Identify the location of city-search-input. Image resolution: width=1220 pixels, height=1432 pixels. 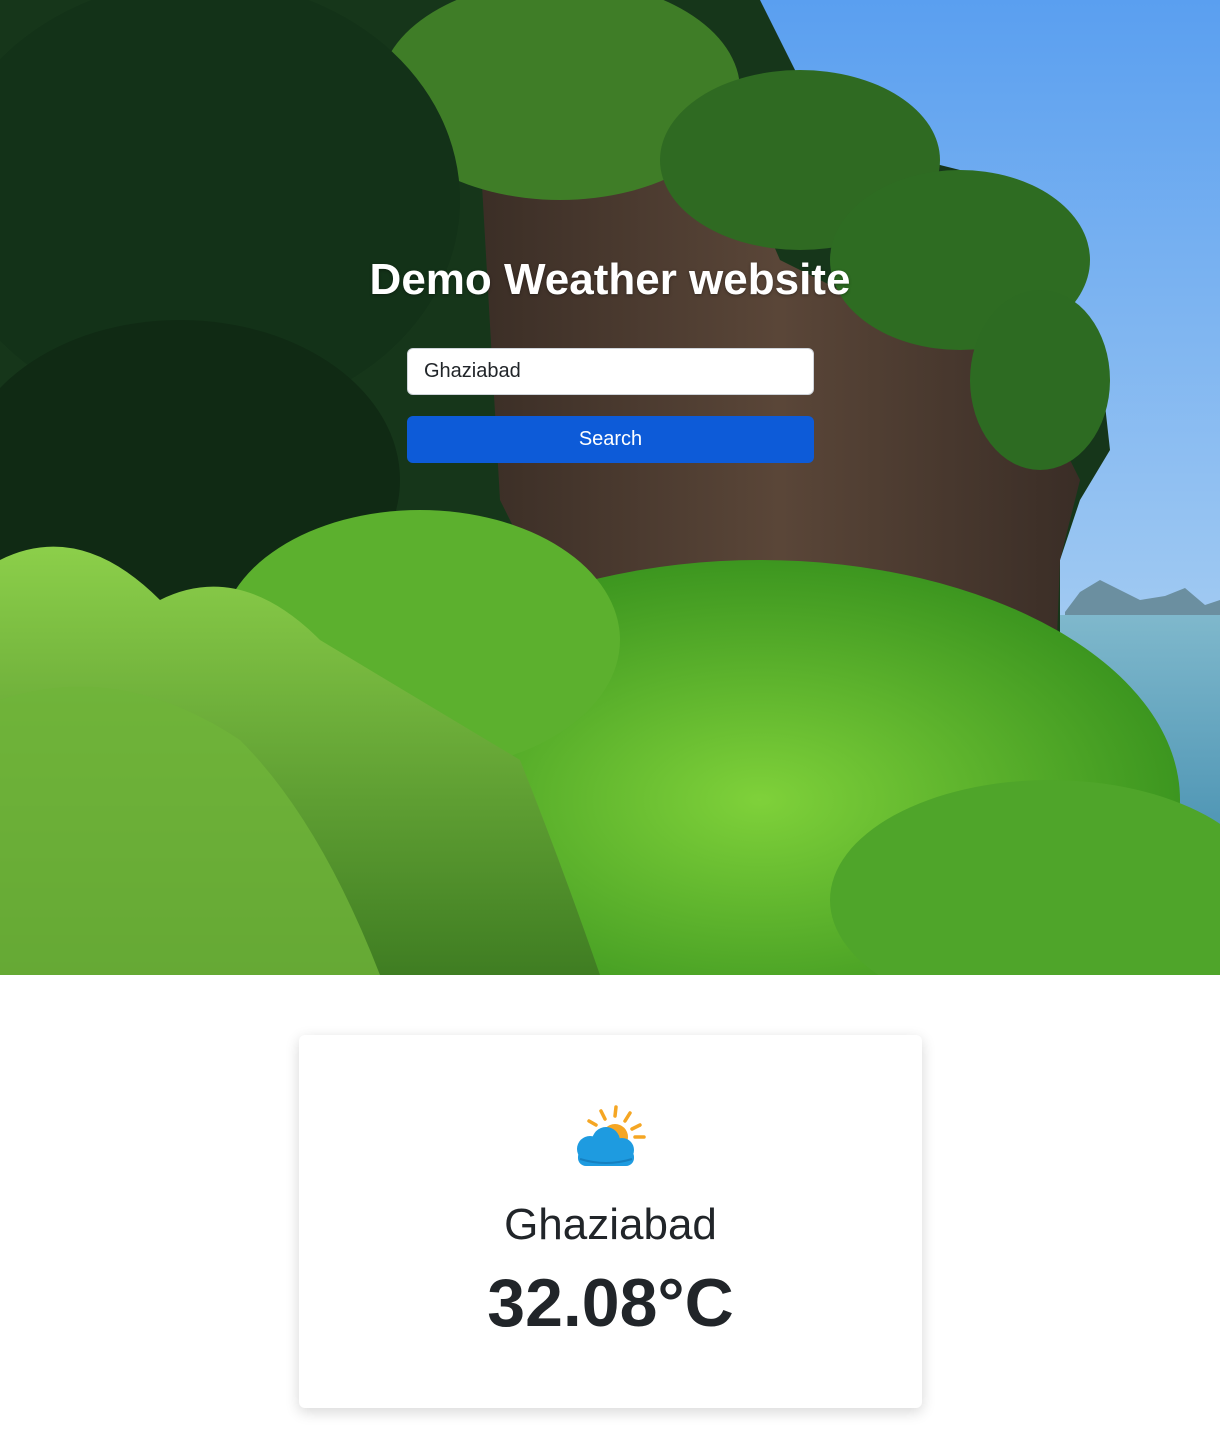
(610, 371).